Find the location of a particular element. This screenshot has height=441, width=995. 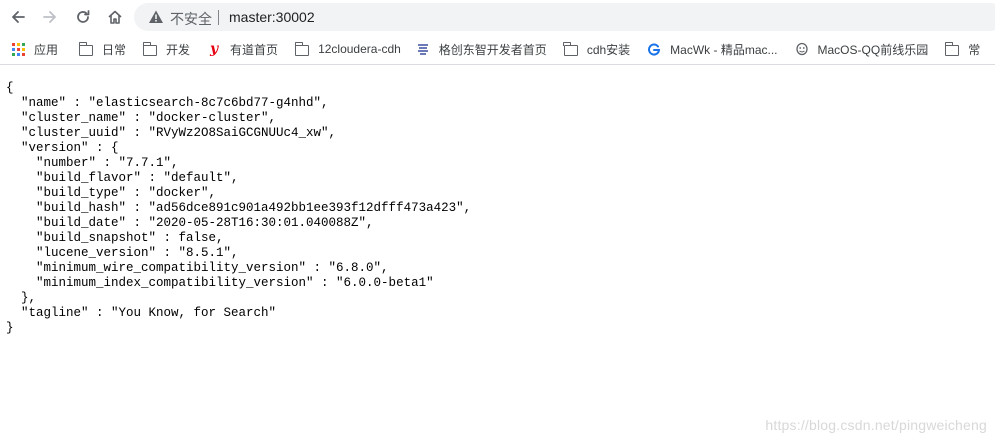

apps-grid-icon is located at coordinates (18, 49).